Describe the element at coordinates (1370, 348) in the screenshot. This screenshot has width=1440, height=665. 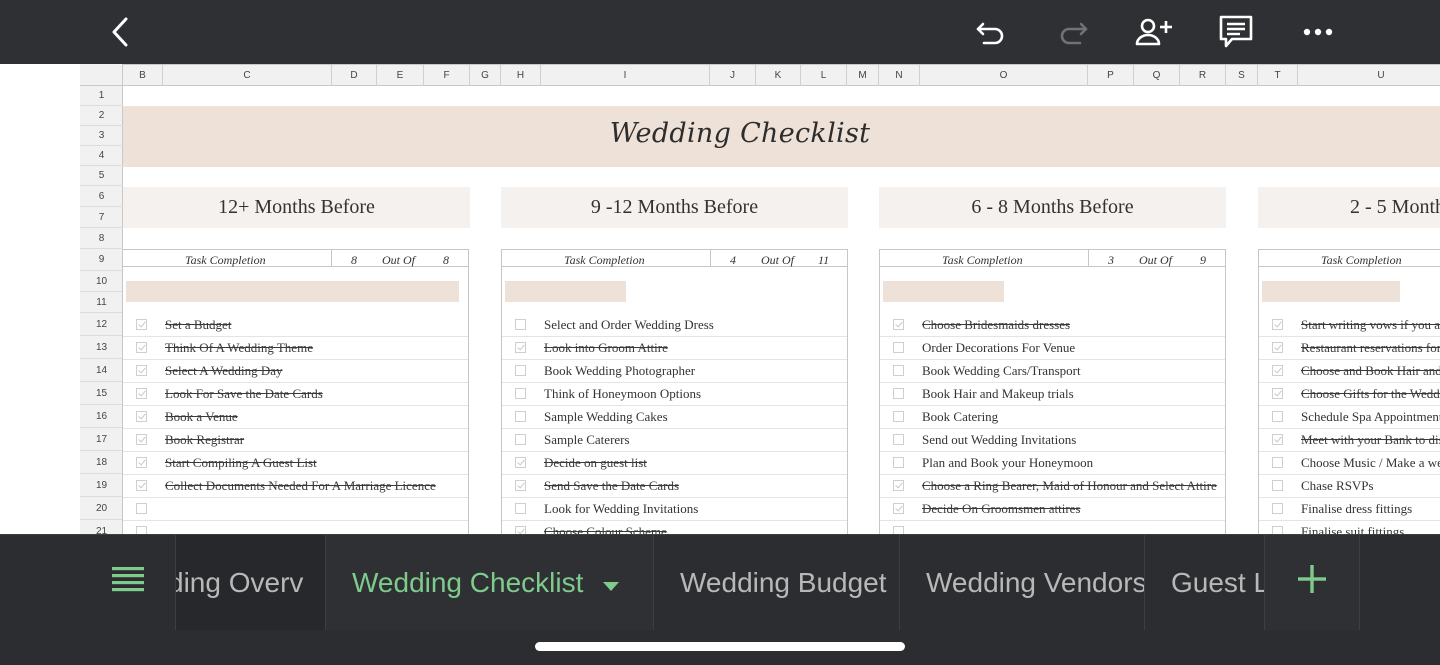
I see `task-text: Restaurant reservations for` at that location.